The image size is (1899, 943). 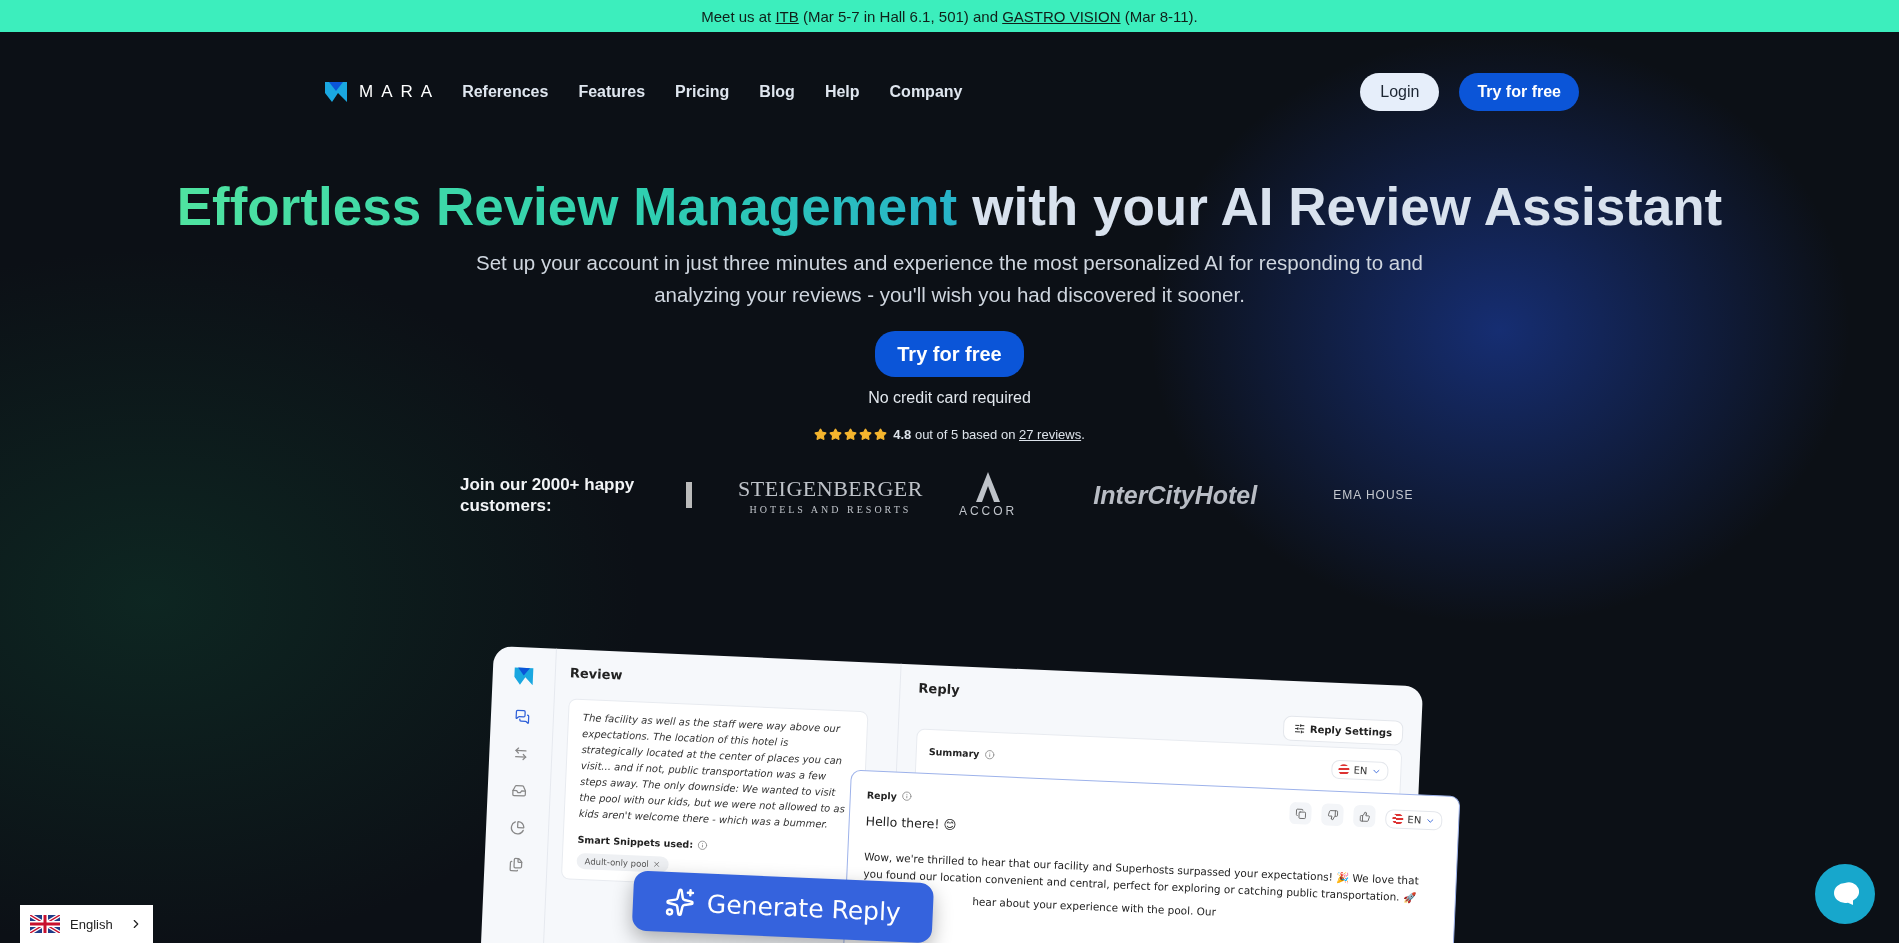 What do you see at coordinates (882, 795) in the screenshot?
I see `reply-label: Reply` at bounding box center [882, 795].